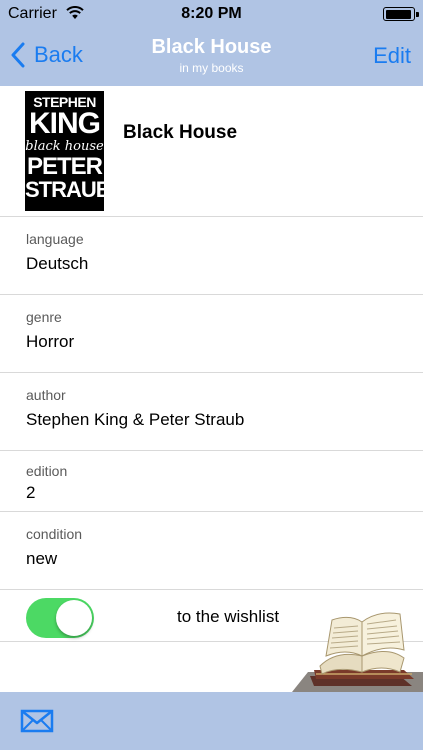  Describe the element at coordinates (180, 132) in the screenshot. I see `book-title: Black House` at that location.